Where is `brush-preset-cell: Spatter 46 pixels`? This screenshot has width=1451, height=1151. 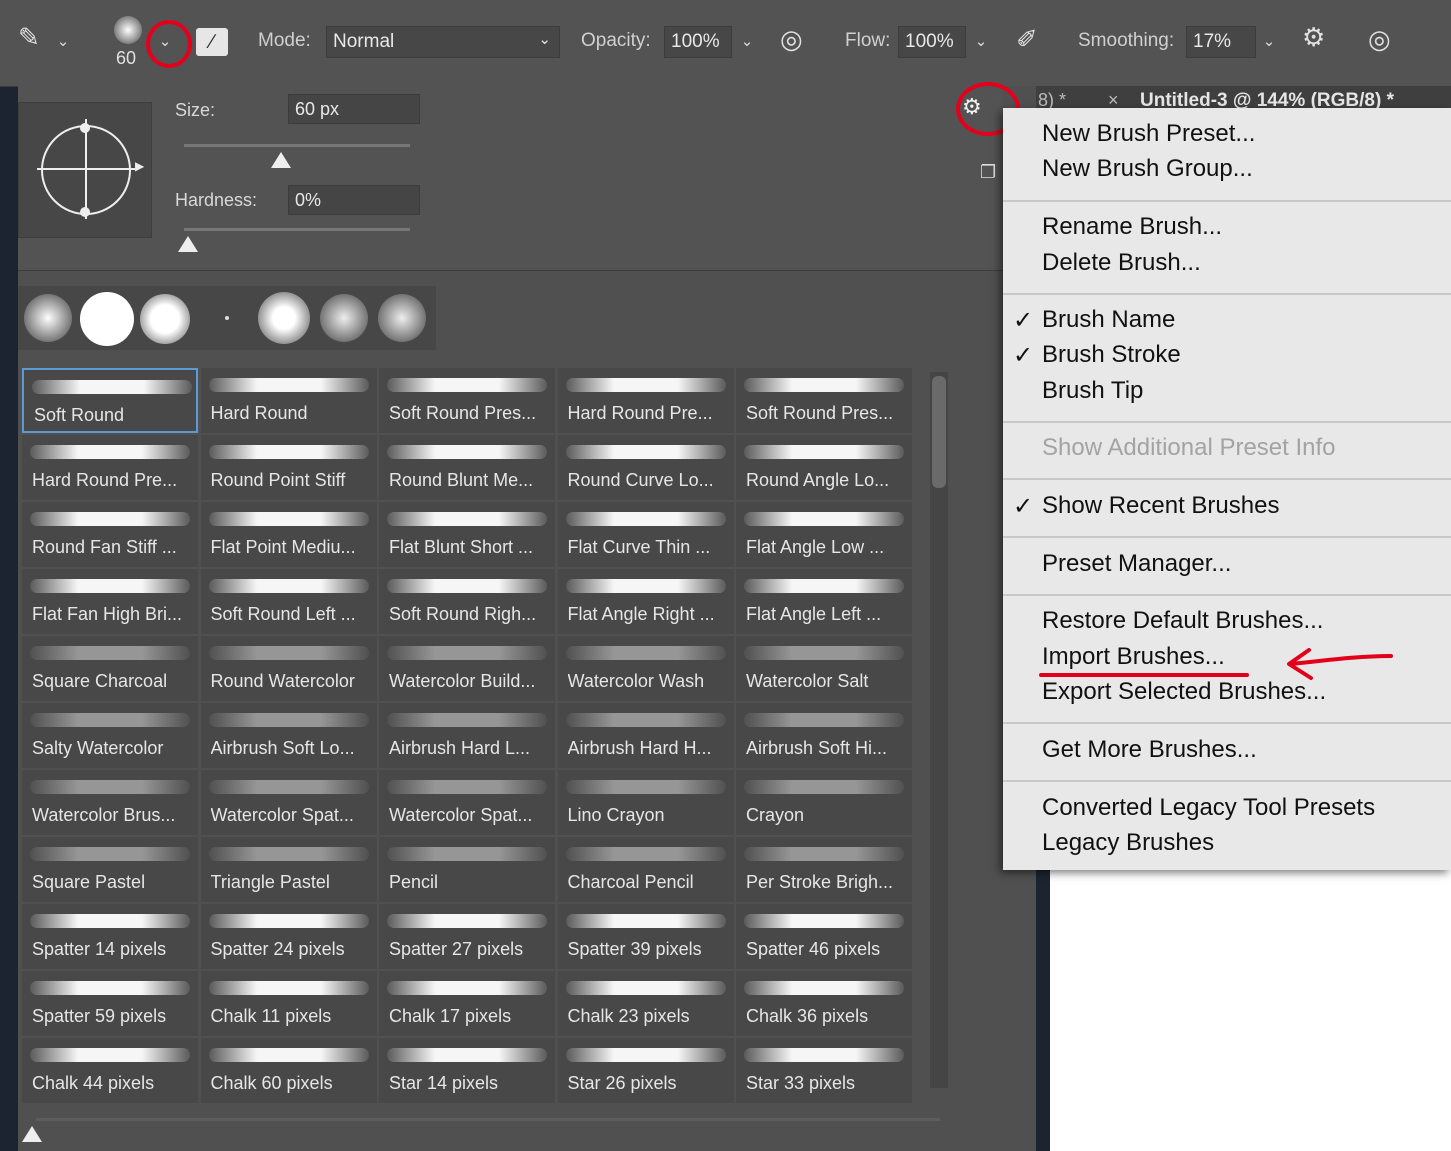
brush-preset-cell: Spatter 46 pixels is located at coordinates (824, 936).